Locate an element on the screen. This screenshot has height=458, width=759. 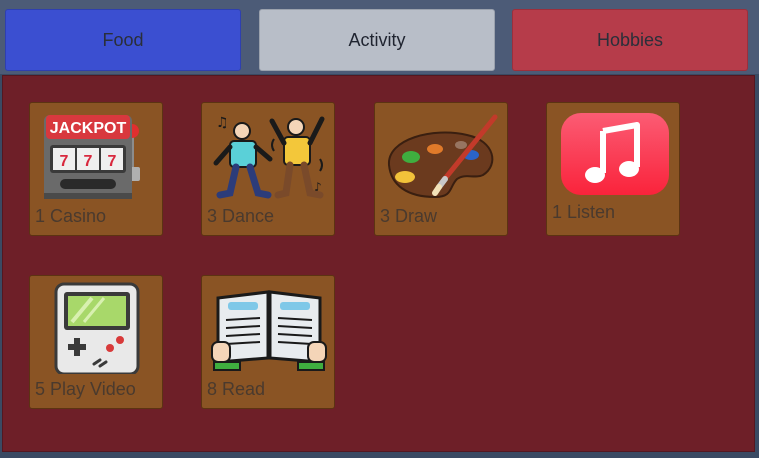
activity-card-dance: ♫ ♪ 3 Dance is located at coordinates (268, 169).